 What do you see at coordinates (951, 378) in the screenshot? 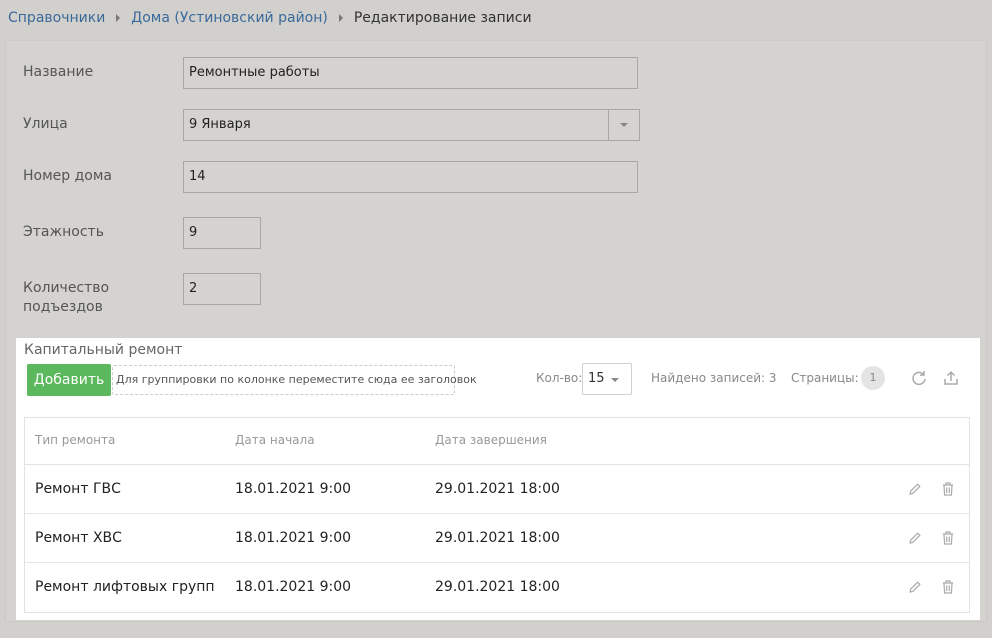
I see `export-icon` at bounding box center [951, 378].